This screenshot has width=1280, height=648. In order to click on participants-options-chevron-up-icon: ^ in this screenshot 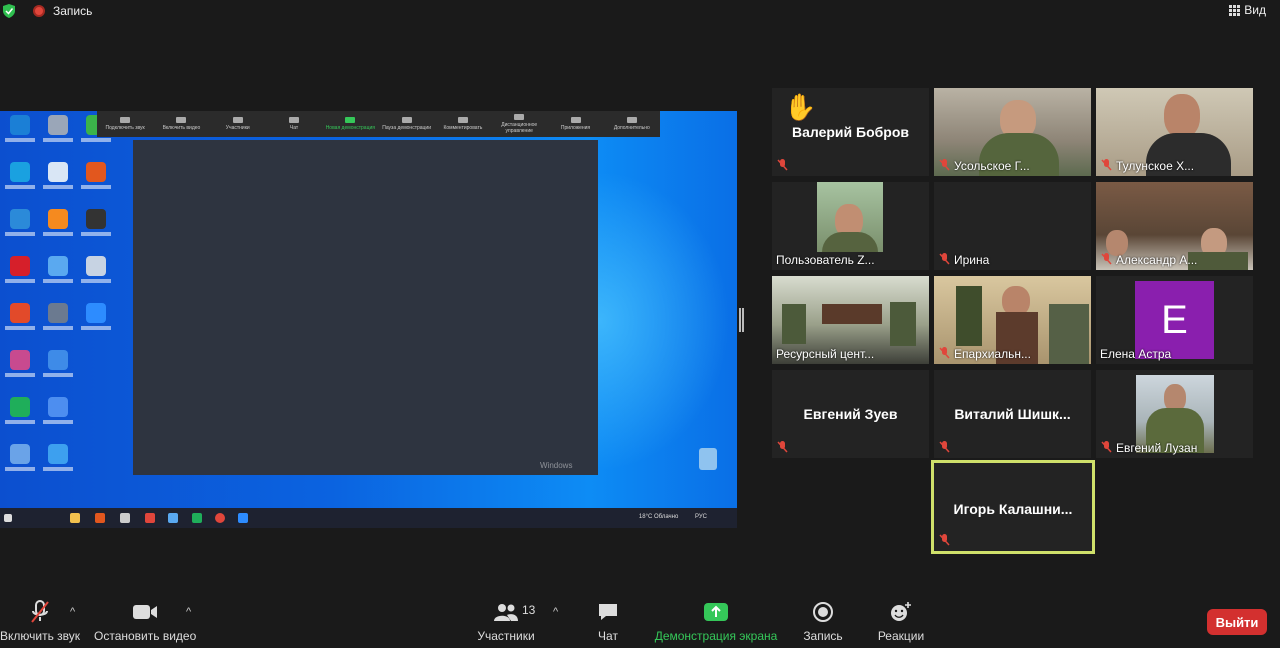, I will do `click(555, 612)`.